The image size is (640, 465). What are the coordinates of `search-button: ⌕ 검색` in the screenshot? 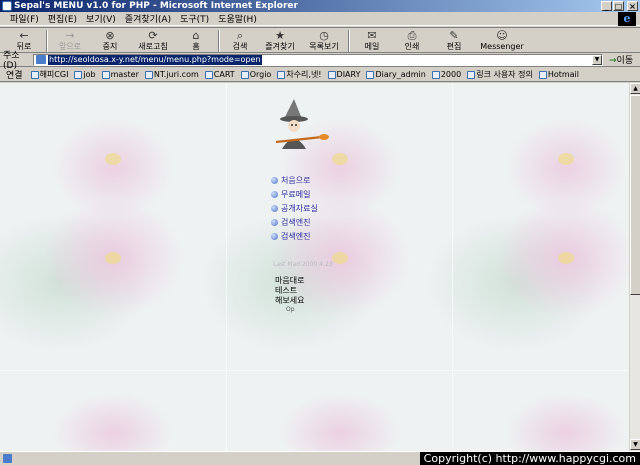 It's located at (240, 40).